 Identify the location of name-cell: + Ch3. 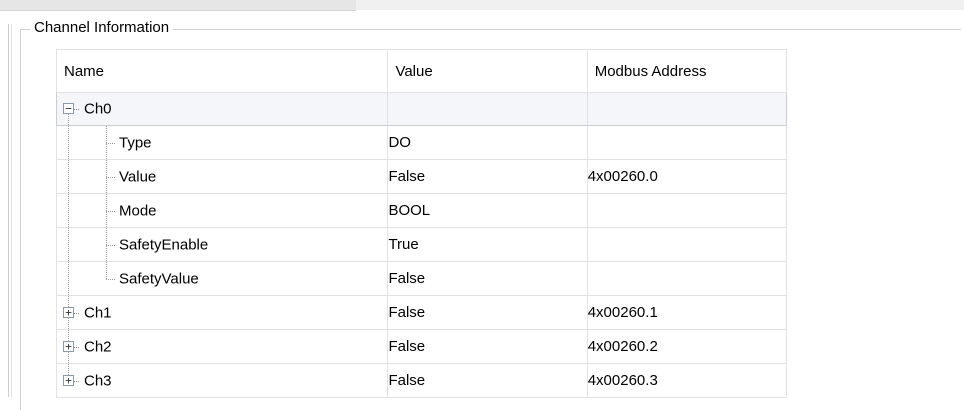
(222, 380).